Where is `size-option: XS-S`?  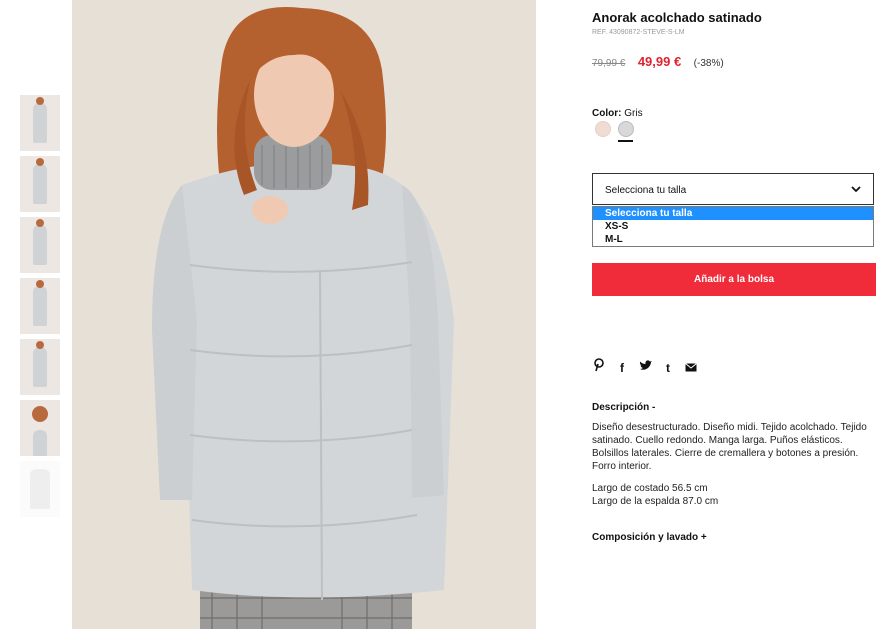
size-option: XS-S is located at coordinates (733, 226).